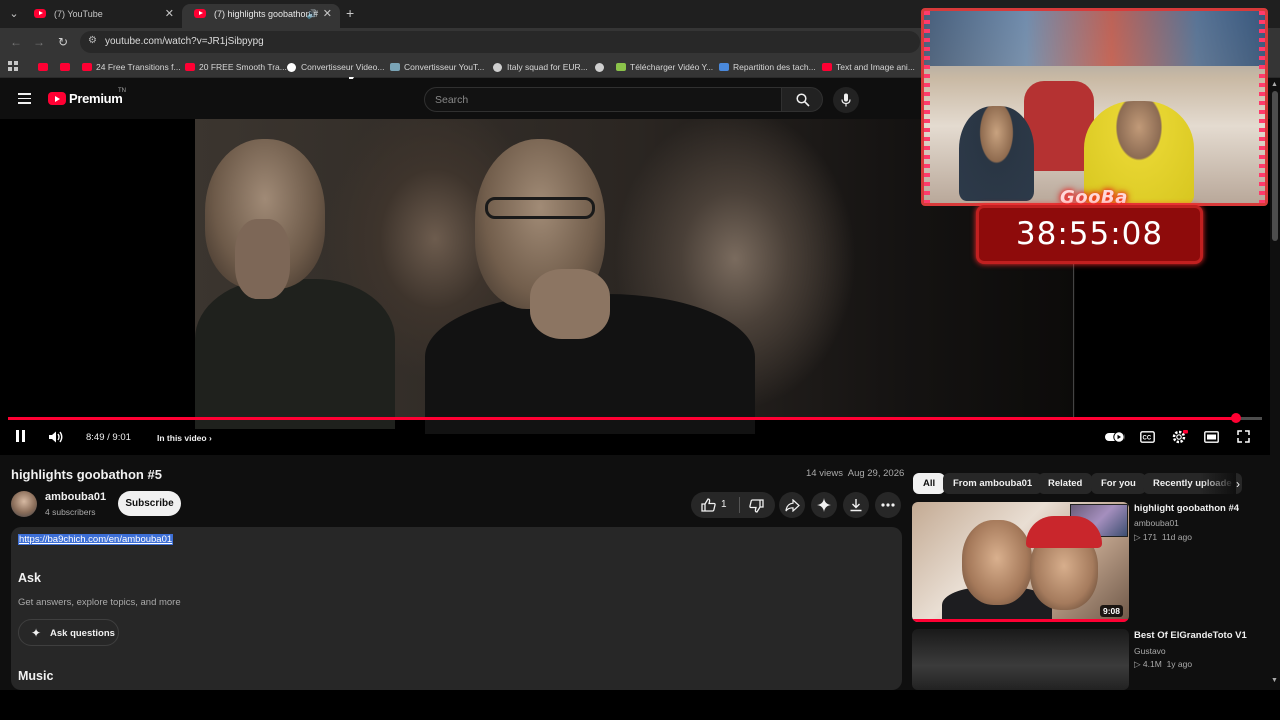  I want to click on overlay-banner, so click(1094, 38).